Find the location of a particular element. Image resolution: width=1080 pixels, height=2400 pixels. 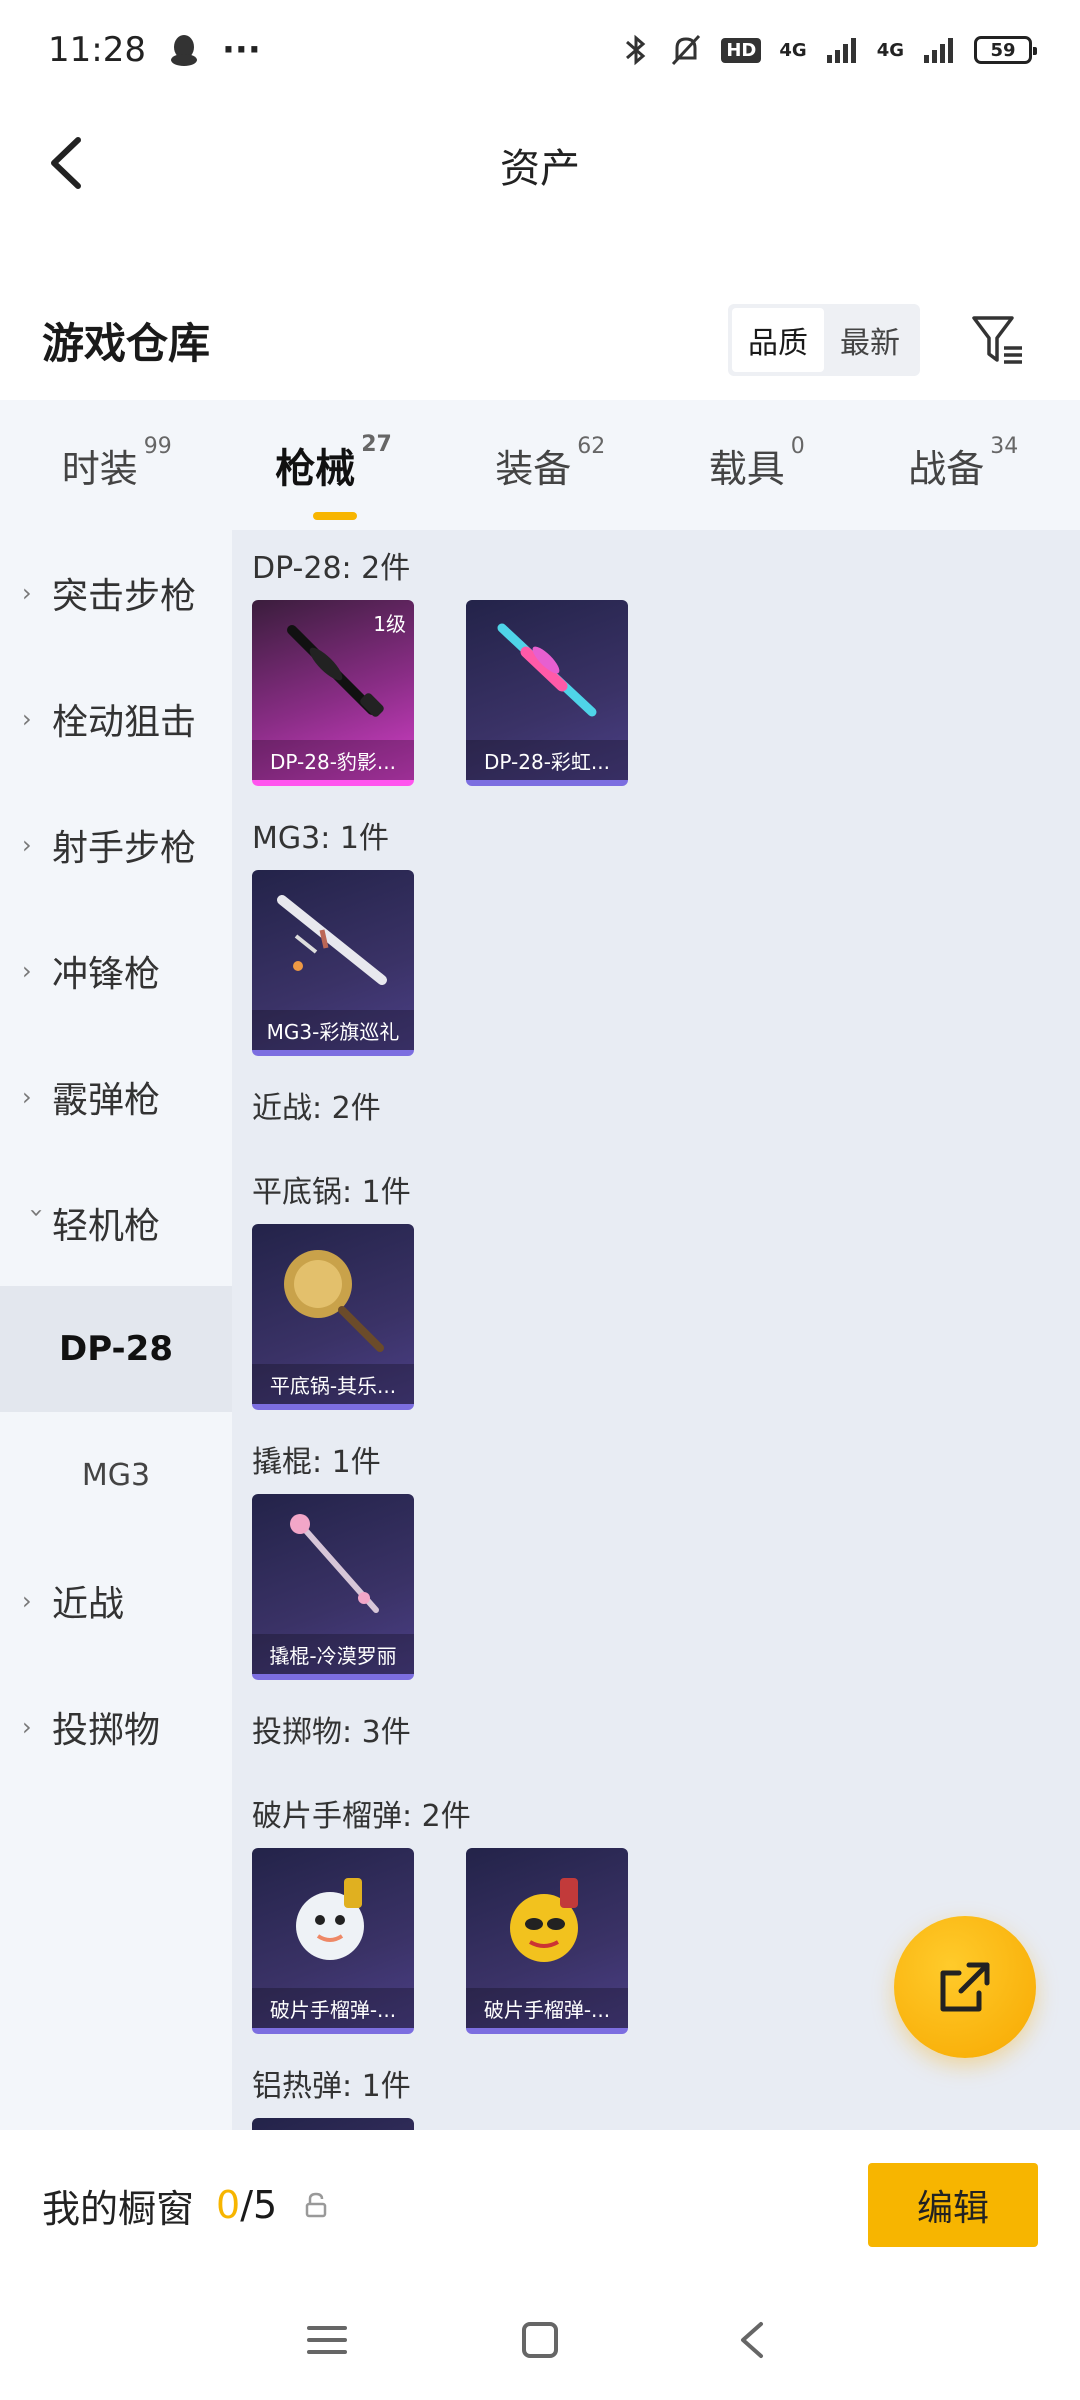

signal-label-2: 4G is located at coordinates (890, 50).